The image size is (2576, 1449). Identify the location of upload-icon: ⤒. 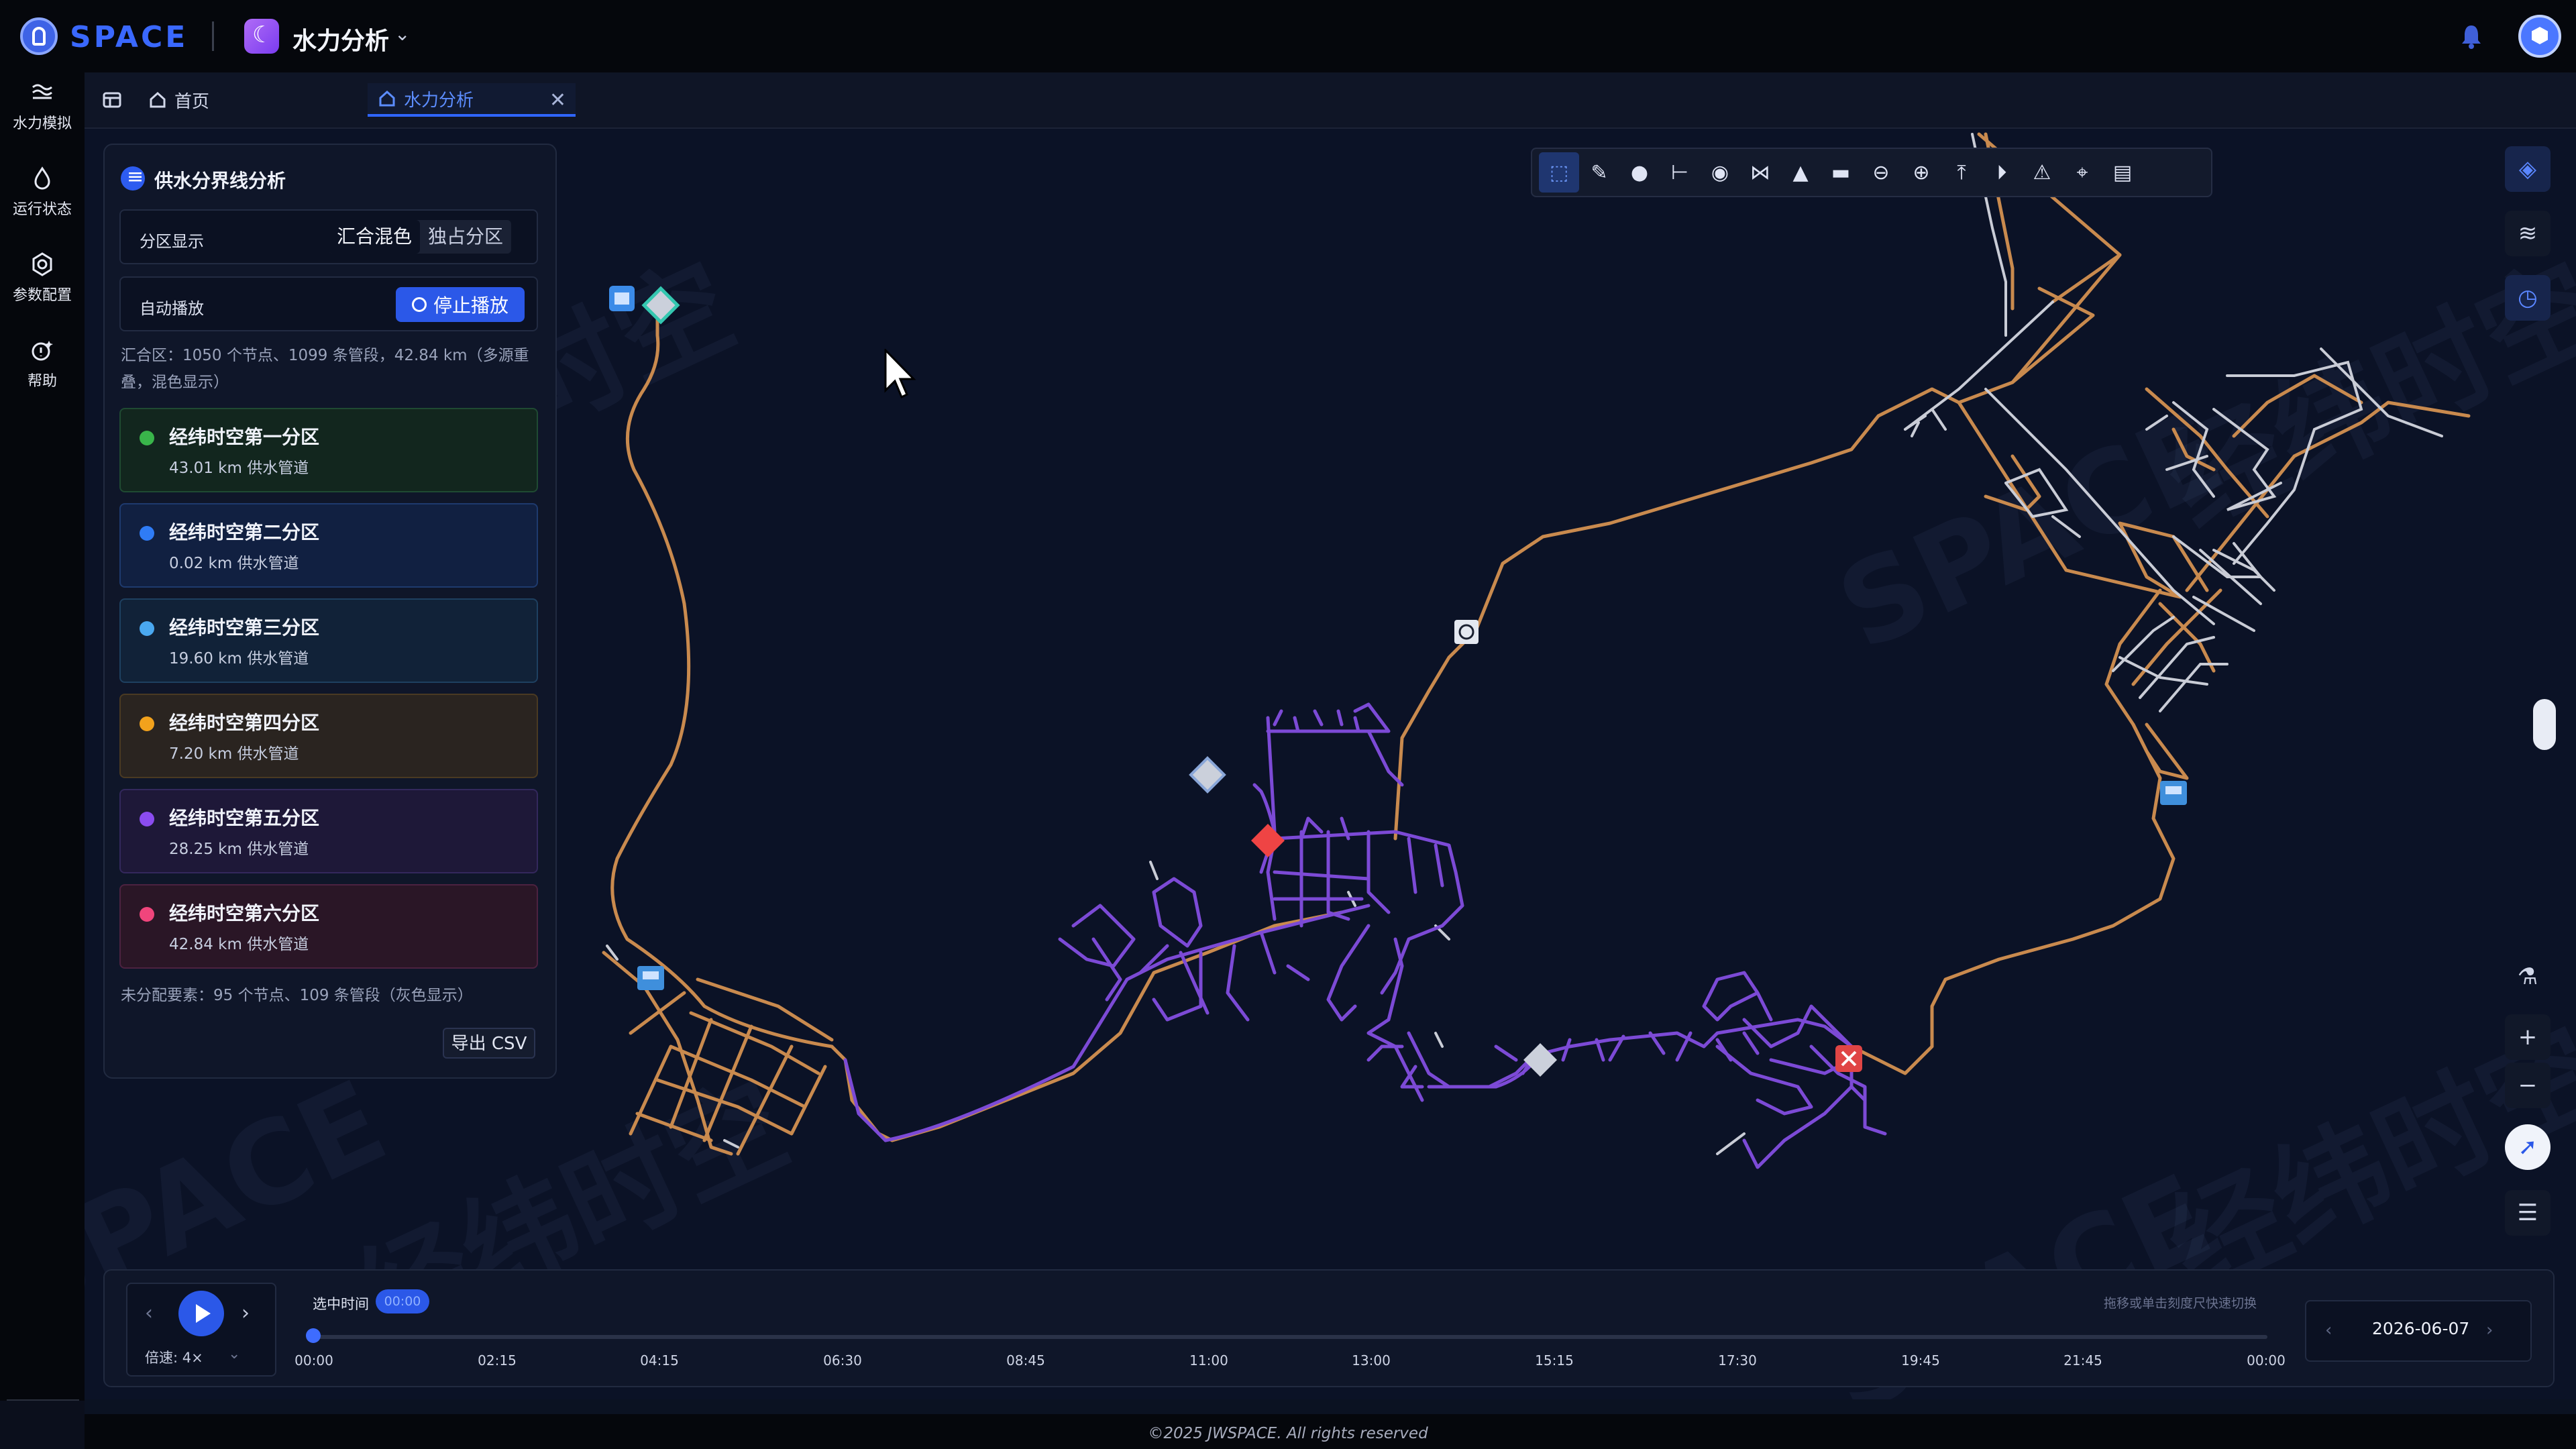
(1961, 172).